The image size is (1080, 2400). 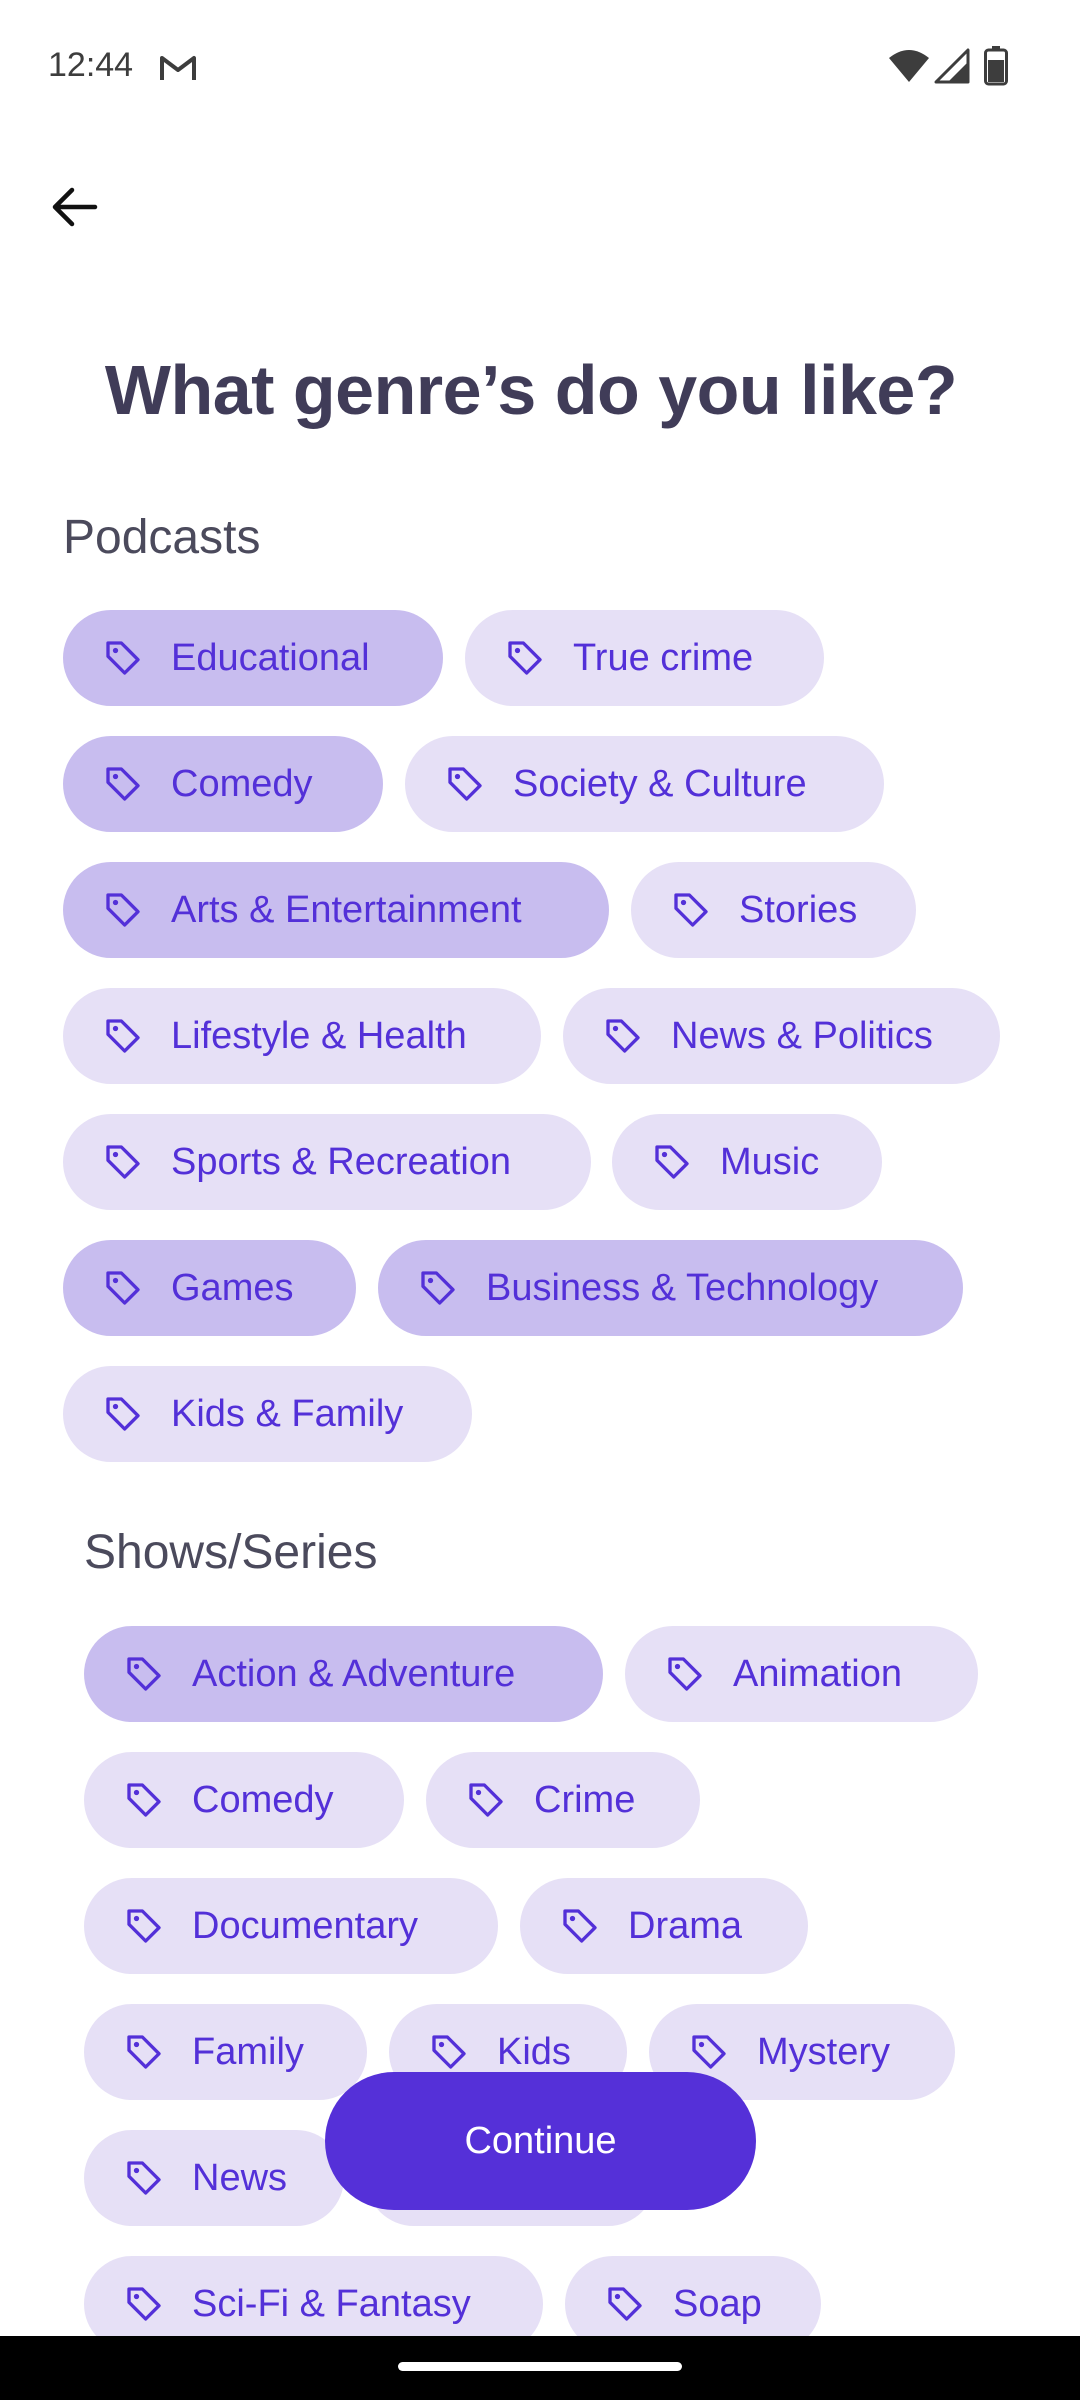 I want to click on chip-label: Family, so click(x=248, y=2051).